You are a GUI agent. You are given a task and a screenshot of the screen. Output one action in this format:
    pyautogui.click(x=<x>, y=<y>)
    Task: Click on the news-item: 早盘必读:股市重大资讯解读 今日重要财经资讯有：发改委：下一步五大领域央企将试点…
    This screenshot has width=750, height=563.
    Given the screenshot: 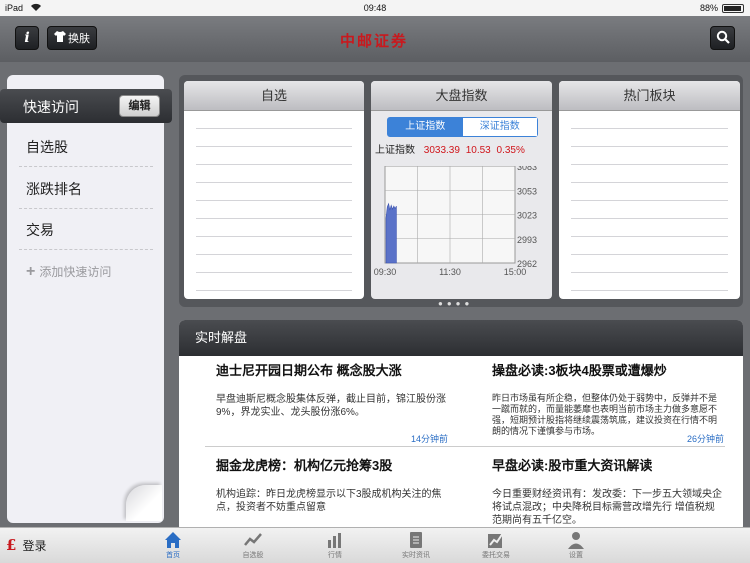 What is the action you would take?
    pyautogui.click(x=608, y=491)
    